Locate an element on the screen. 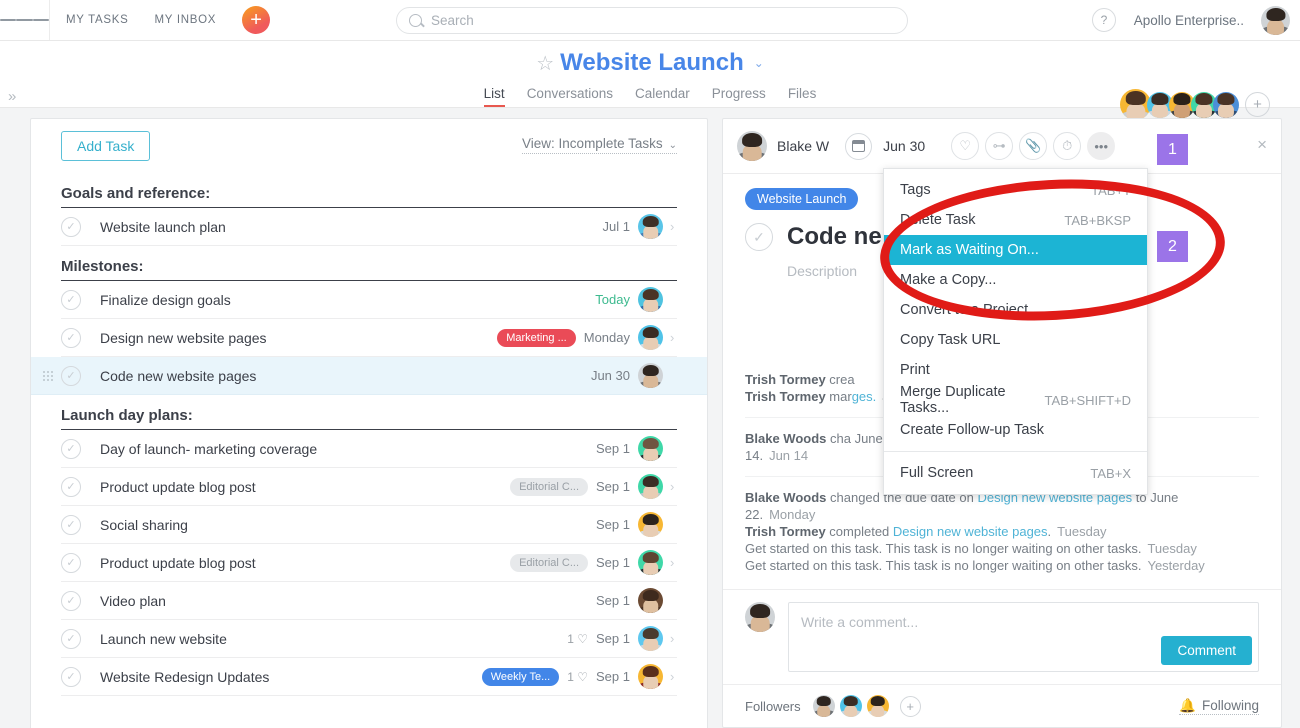  activity-author: Blake Woods is located at coordinates (785, 438).